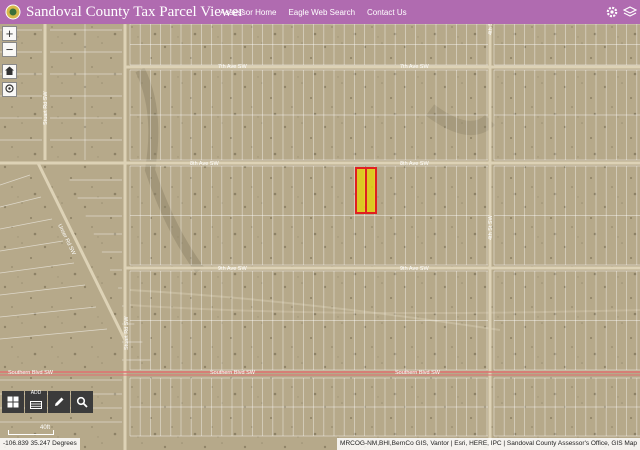  I want to click on nav-link-contact-us: Contact Us, so click(387, 12).